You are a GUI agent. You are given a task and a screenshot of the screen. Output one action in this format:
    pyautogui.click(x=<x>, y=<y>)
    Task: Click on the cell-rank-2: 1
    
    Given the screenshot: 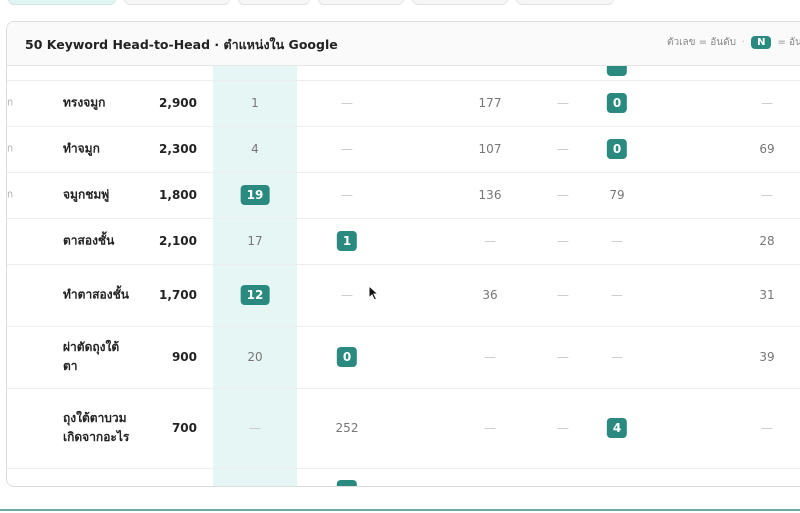 What is the action you would take?
    pyautogui.click(x=347, y=241)
    